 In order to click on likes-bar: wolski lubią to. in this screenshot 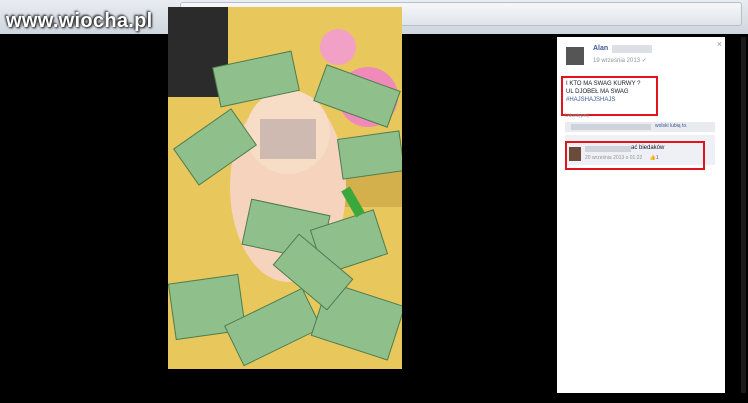, I will do `click(640, 127)`.